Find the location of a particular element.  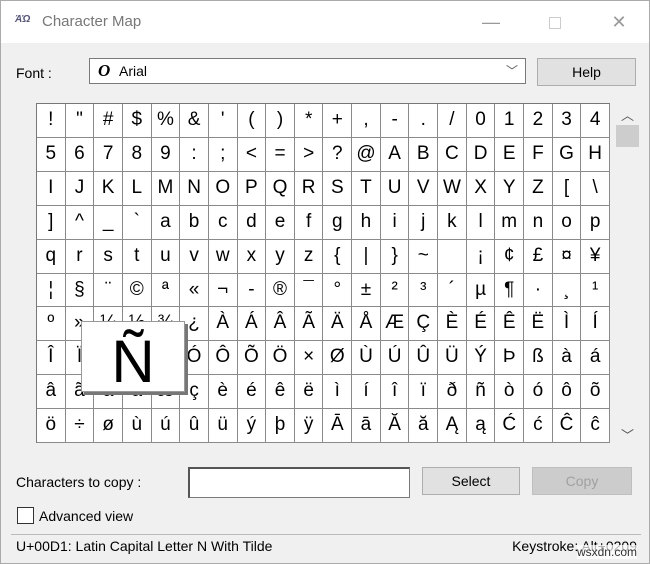

character-cell: u is located at coordinates (166, 256).